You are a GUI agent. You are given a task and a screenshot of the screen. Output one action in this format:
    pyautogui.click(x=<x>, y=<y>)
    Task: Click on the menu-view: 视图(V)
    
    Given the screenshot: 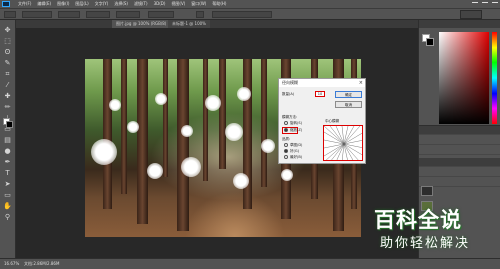 What is the action you would take?
    pyautogui.click(x=178, y=4)
    